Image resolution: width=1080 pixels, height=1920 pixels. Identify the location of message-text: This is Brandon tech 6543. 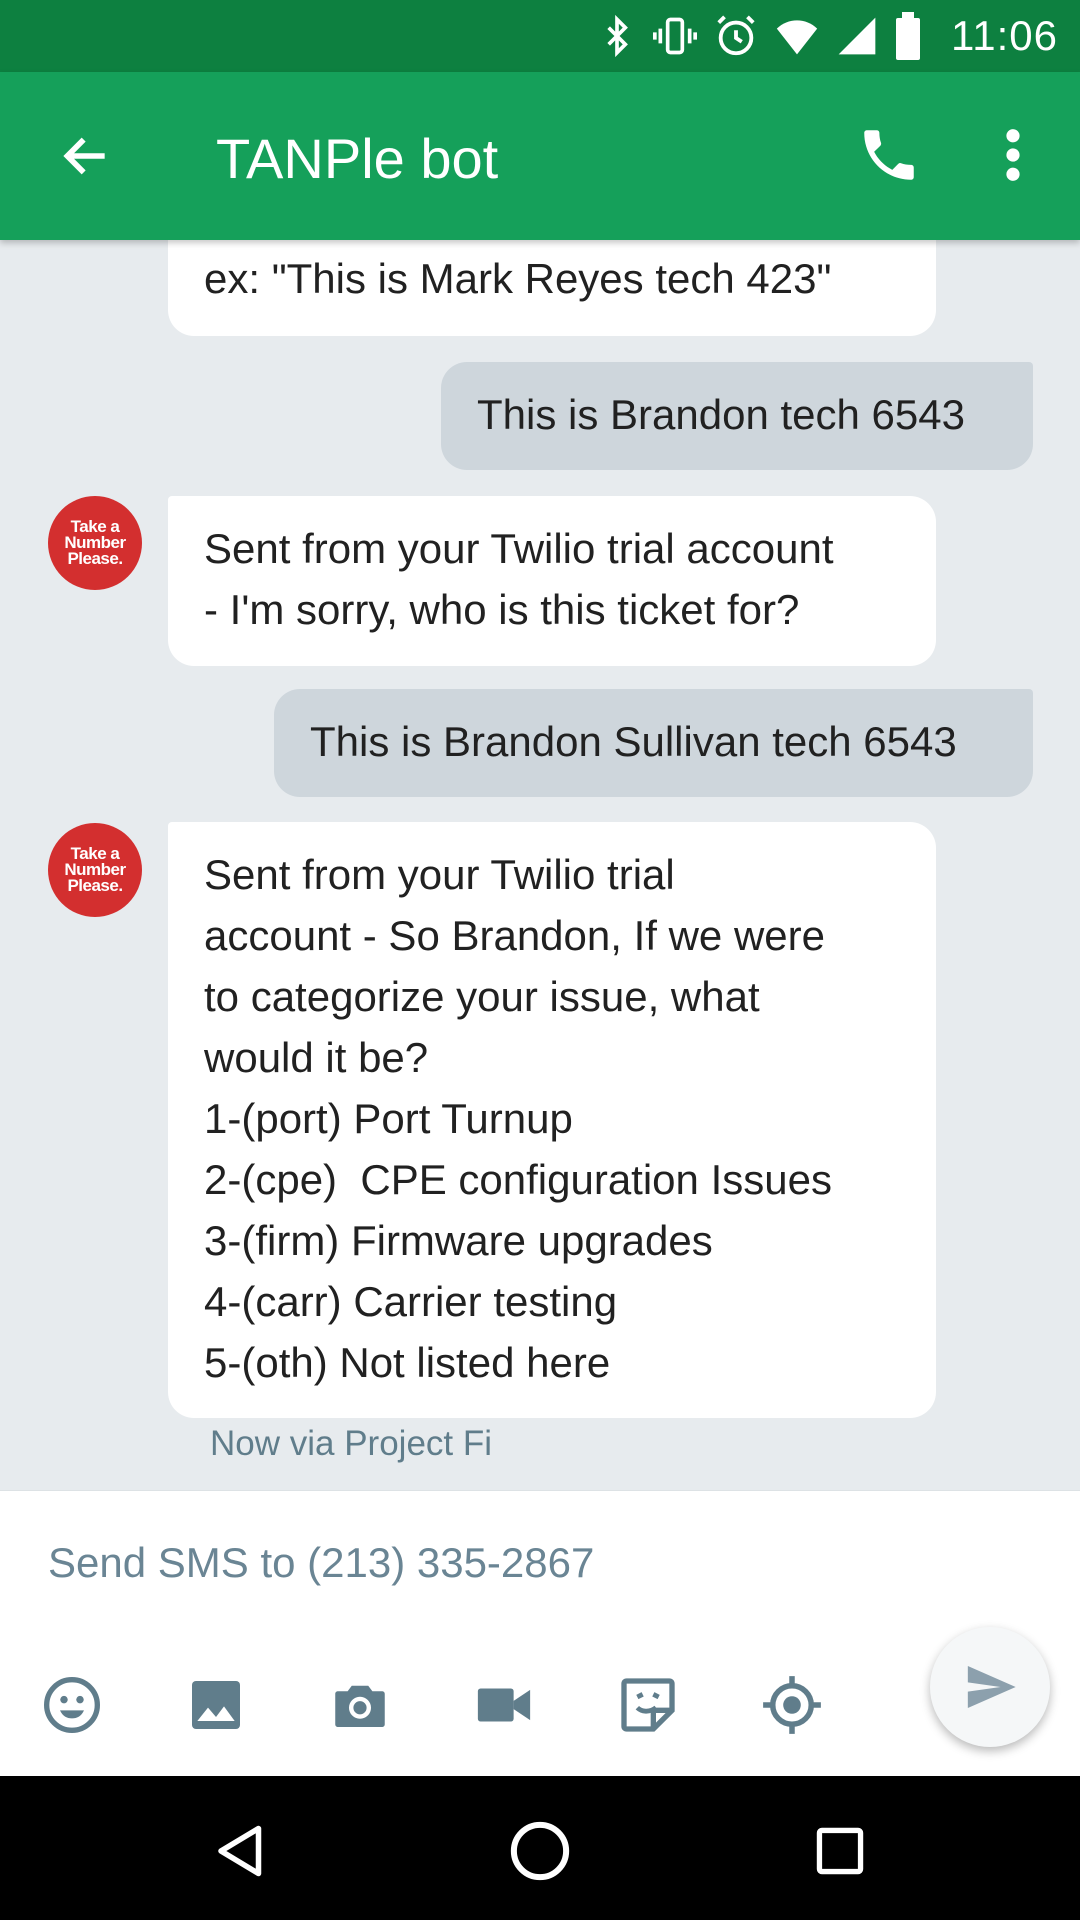
(721, 414).